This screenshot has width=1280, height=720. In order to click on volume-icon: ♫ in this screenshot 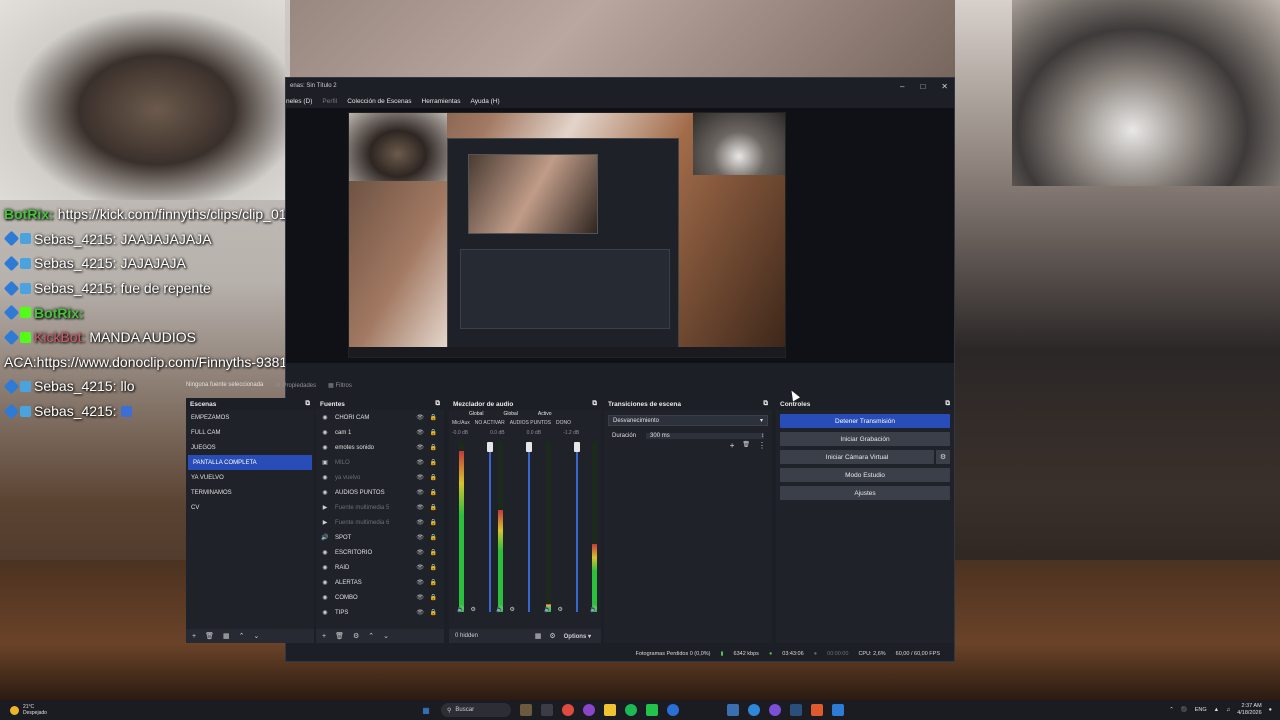, I will do `click(1228, 710)`.